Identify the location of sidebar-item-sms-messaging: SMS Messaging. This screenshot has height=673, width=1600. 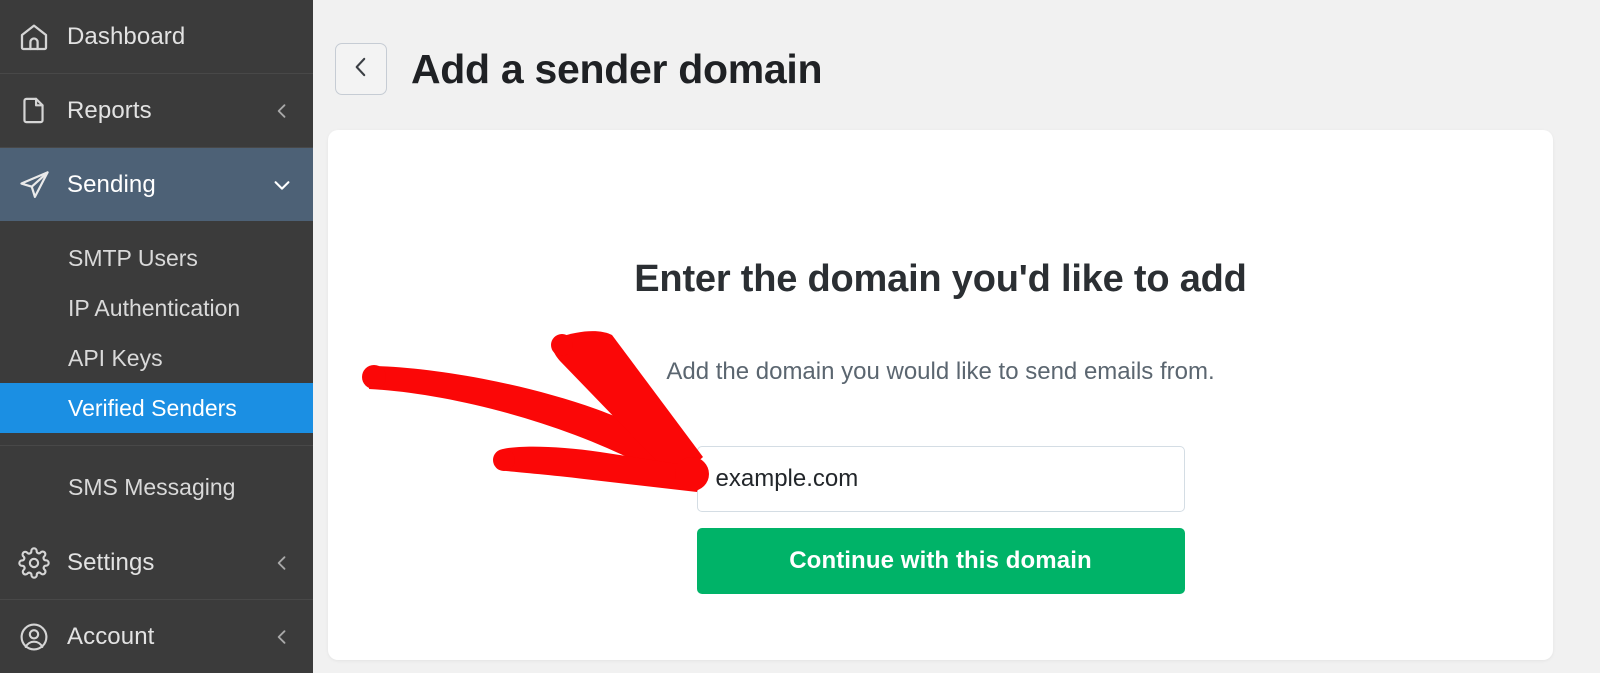
(156, 487).